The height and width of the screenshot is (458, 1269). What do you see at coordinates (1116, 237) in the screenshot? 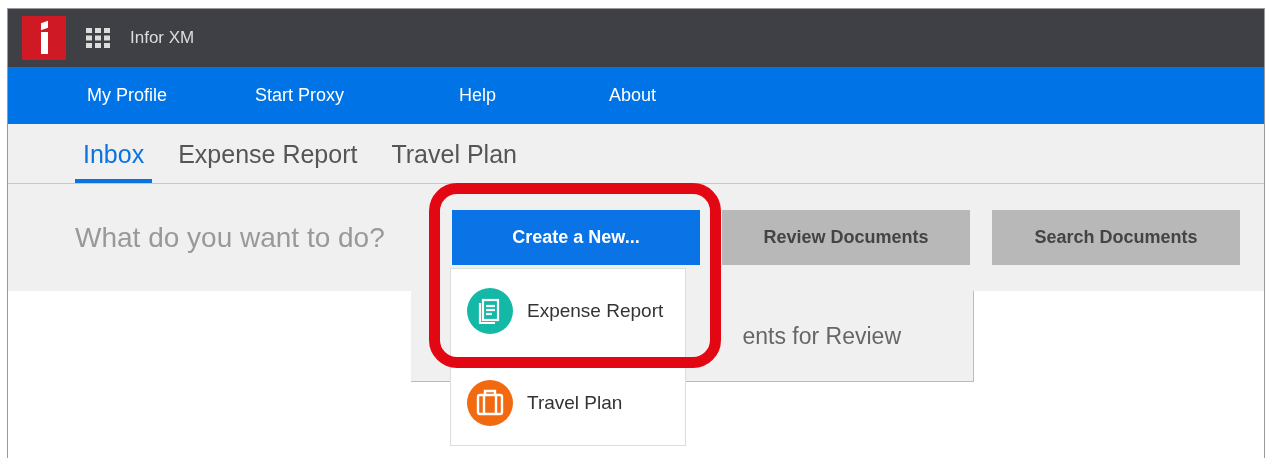
I see `action-button: Search Documents` at bounding box center [1116, 237].